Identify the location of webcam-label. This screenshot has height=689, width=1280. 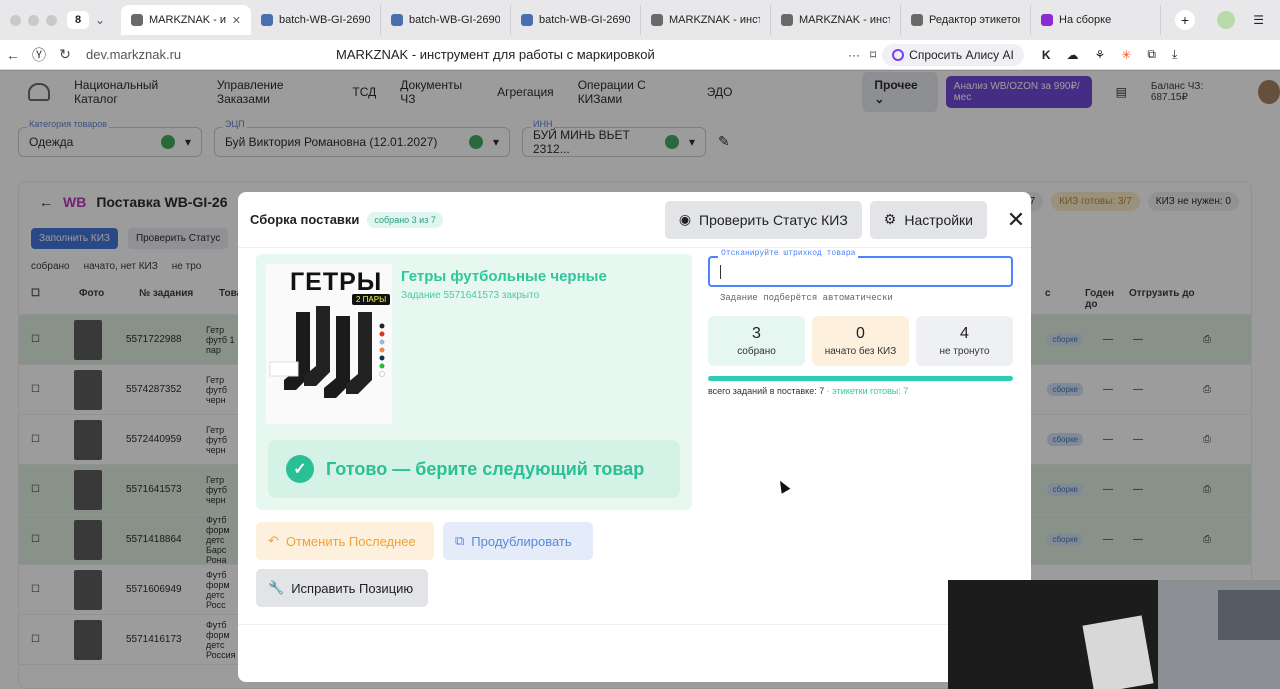
(1118, 652).